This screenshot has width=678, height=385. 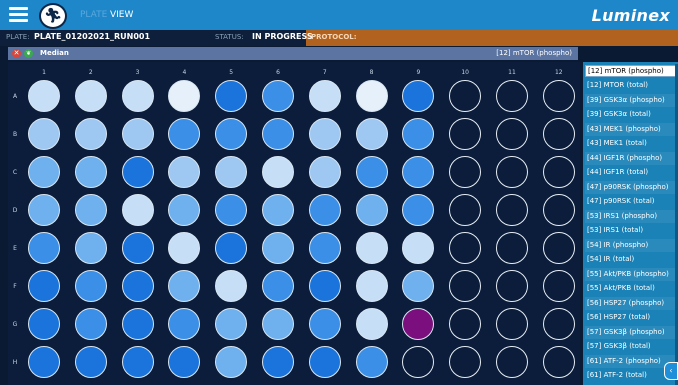 I want to click on well-H3, so click(x=137, y=362).